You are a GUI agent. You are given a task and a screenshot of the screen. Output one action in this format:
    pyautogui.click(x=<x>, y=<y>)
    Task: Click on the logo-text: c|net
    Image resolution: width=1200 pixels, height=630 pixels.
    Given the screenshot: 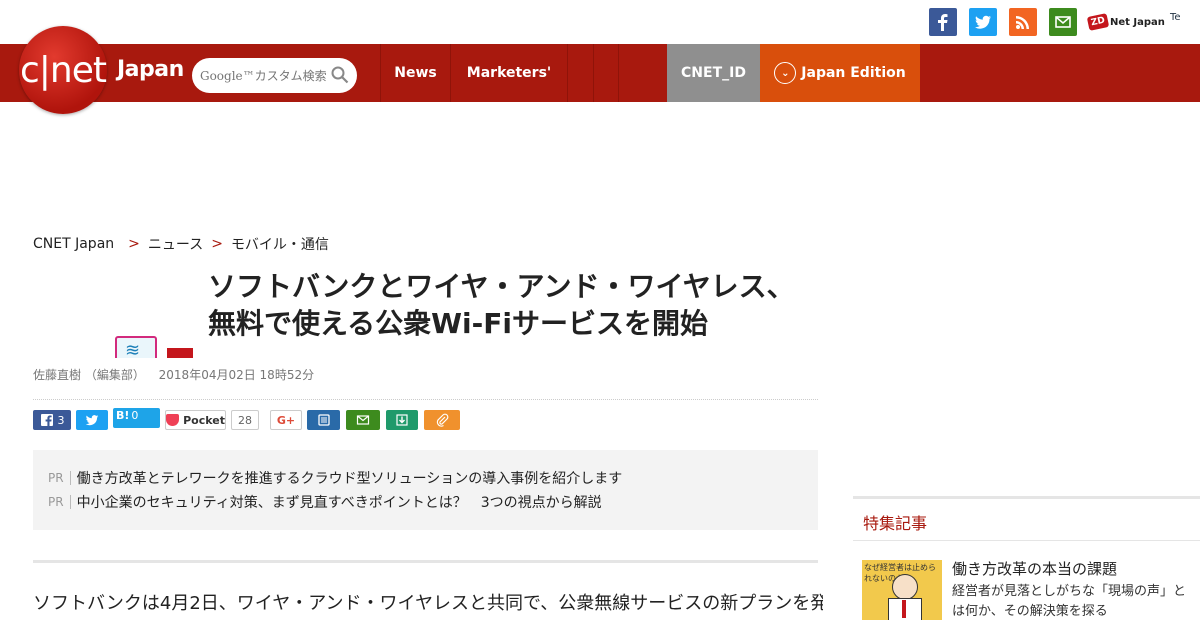 What is the action you would take?
    pyautogui.click(x=63, y=70)
    